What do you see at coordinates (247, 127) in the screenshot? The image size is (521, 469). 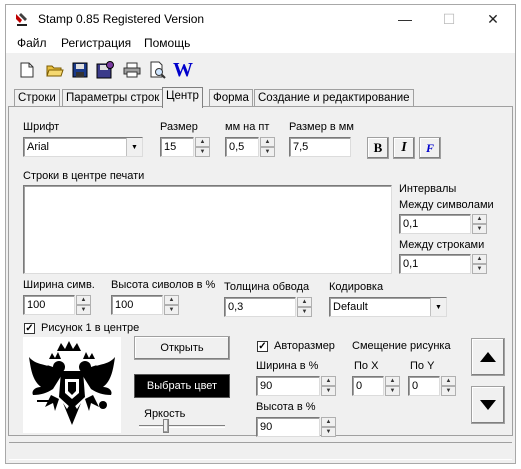 I see `mm-per-pt-label: мм на пт` at bounding box center [247, 127].